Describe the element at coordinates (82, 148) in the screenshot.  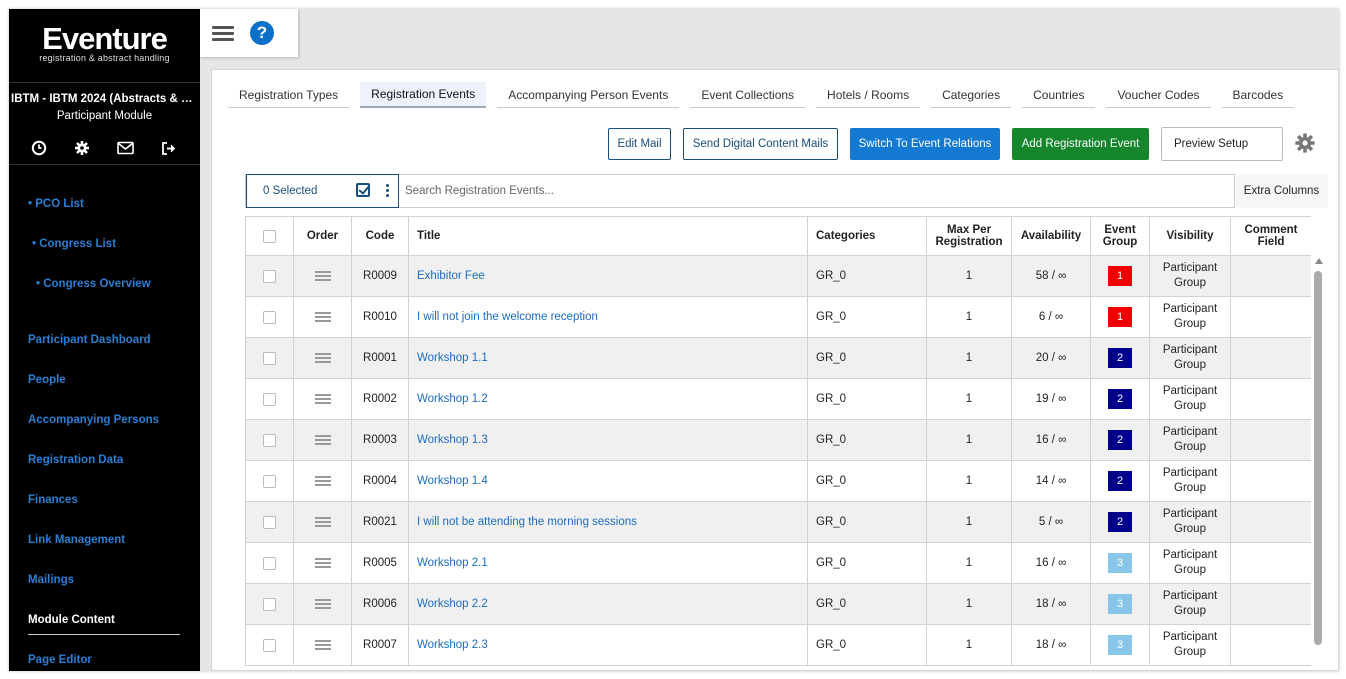
I see `gear-icon` at that location.